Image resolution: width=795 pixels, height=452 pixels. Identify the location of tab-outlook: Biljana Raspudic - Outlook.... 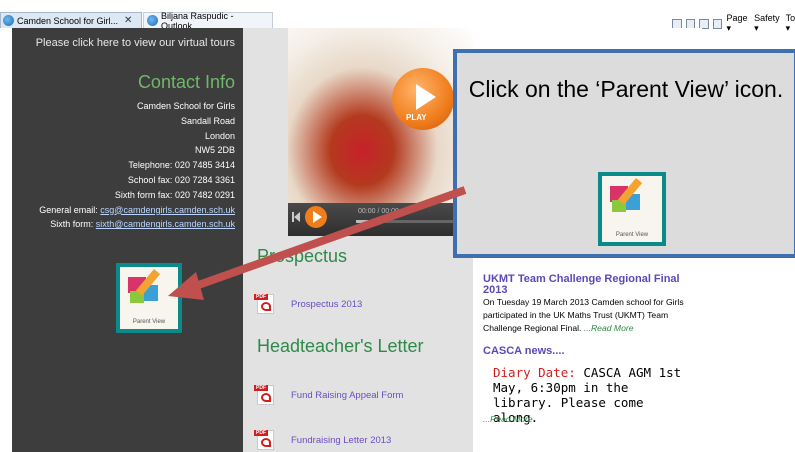
(208, 21).